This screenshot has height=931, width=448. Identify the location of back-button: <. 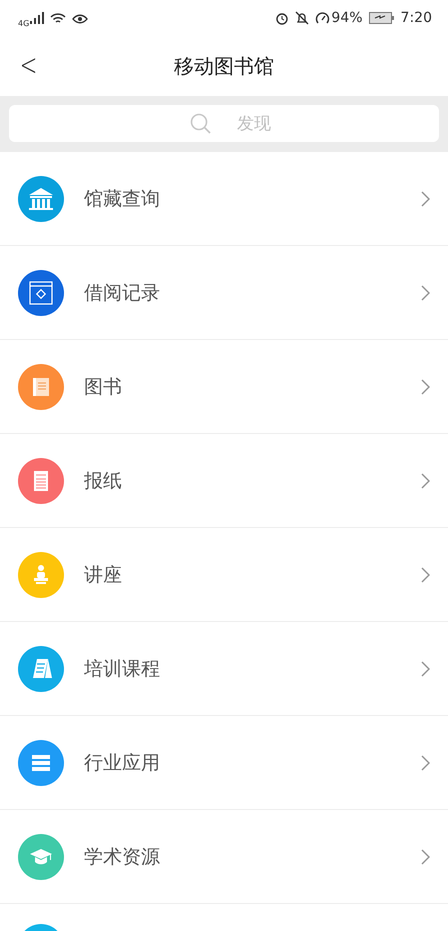
(29, 65).